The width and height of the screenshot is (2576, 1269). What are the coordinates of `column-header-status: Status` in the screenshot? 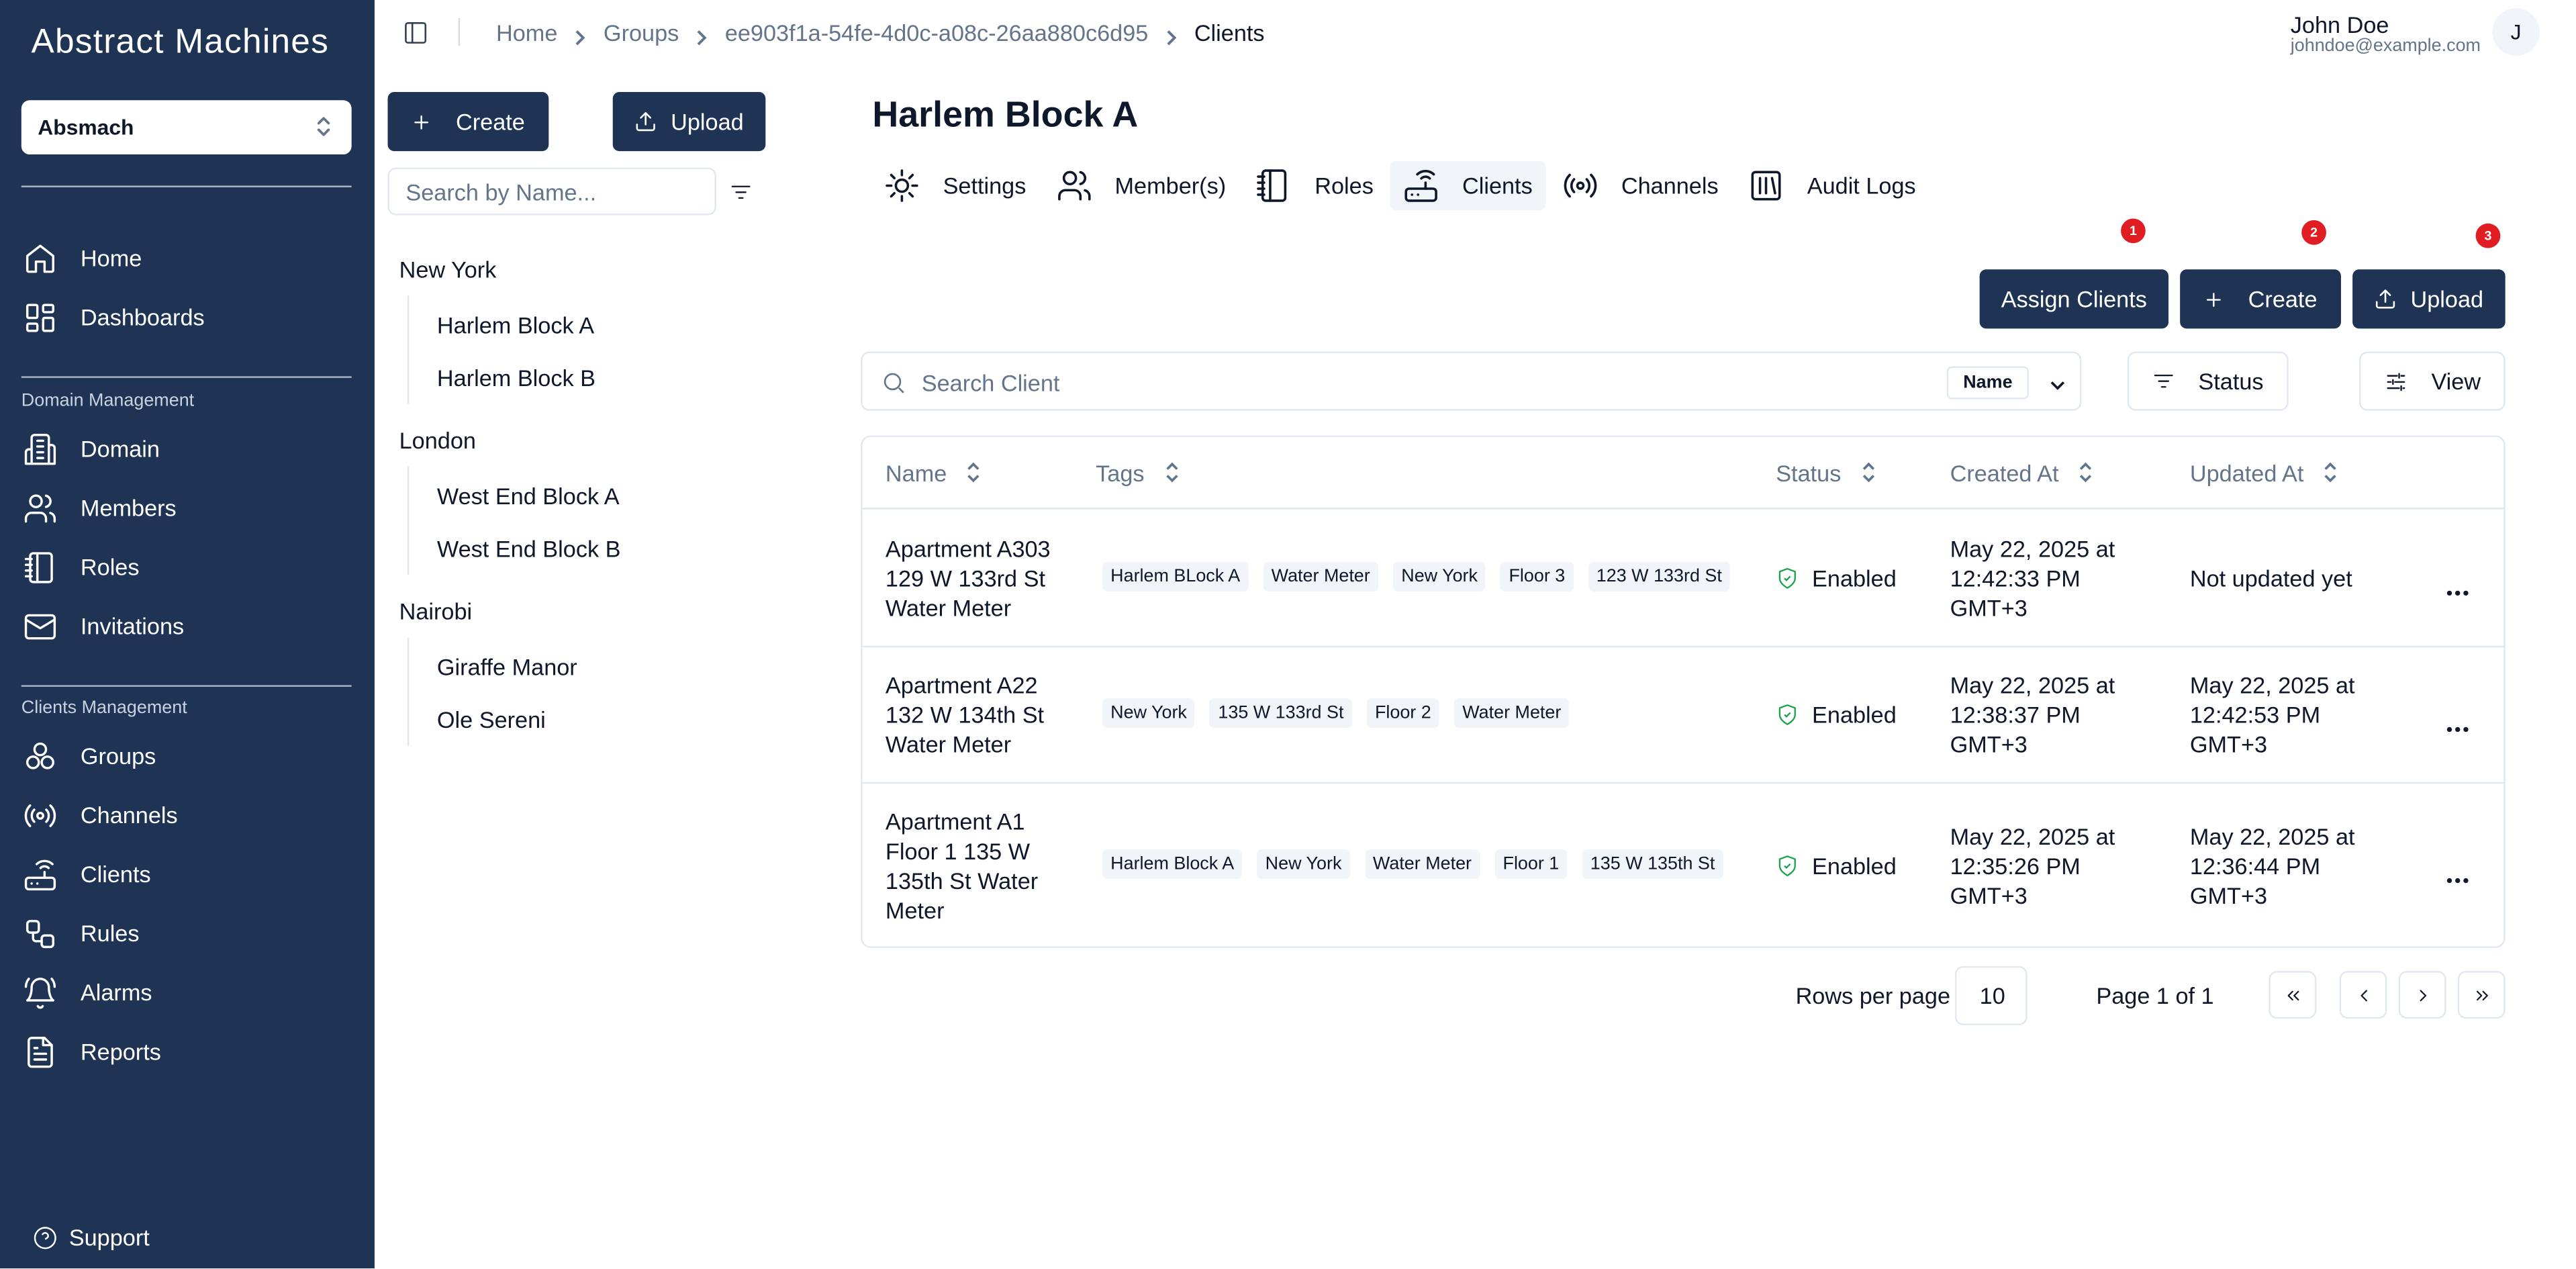 It's located at (1826, 472).